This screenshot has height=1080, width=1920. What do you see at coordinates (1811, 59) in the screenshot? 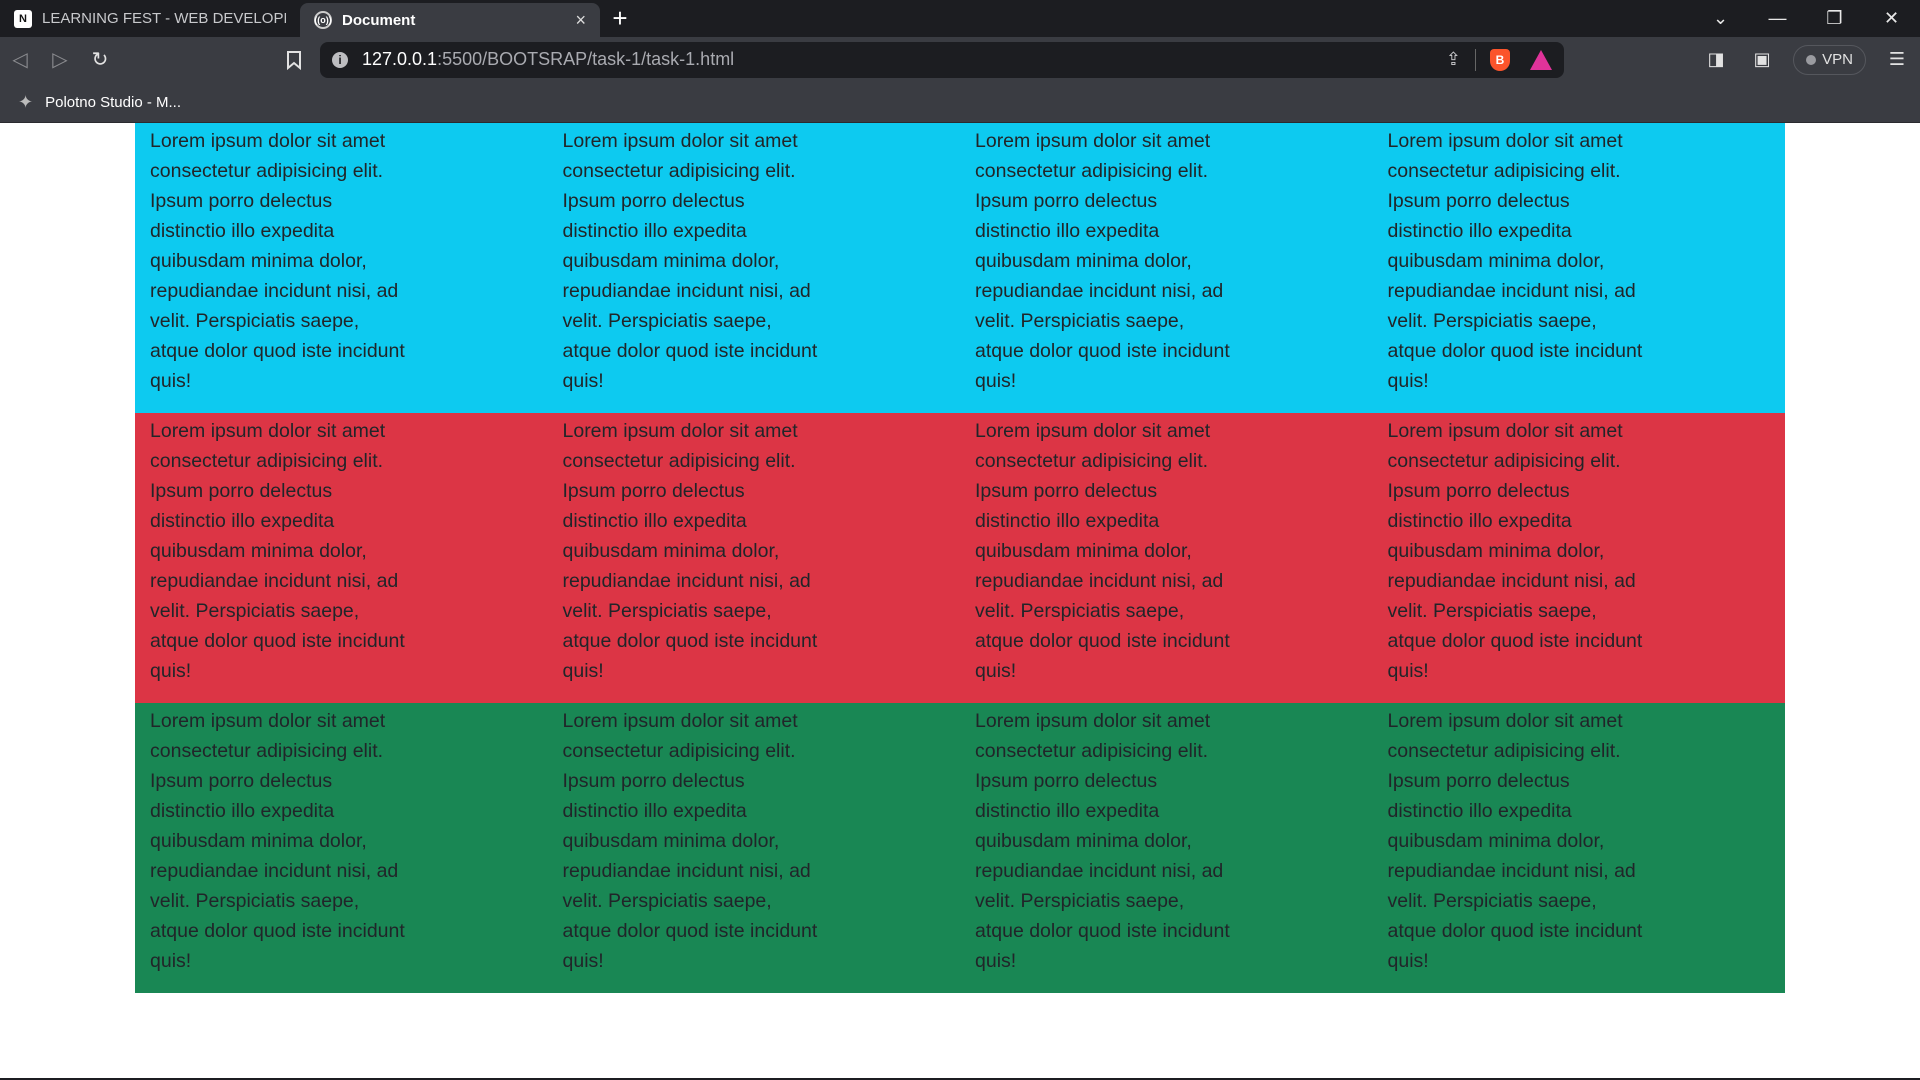
I see `vpn-status-icon` at bounding box center [1811, 59].